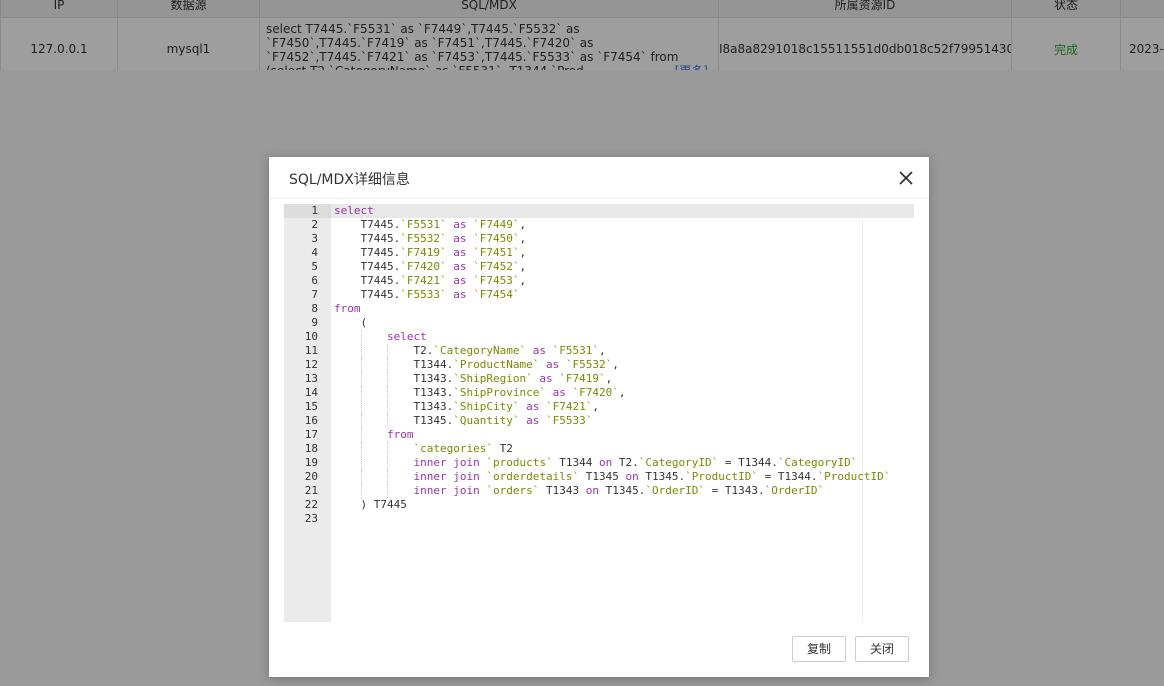 The width and height of the screenshot is (1164, 686). What do you see at coordinates (787, 476) in the screenshot?
I see `sql-token: = T1344.` at bounding box center [787, 476].